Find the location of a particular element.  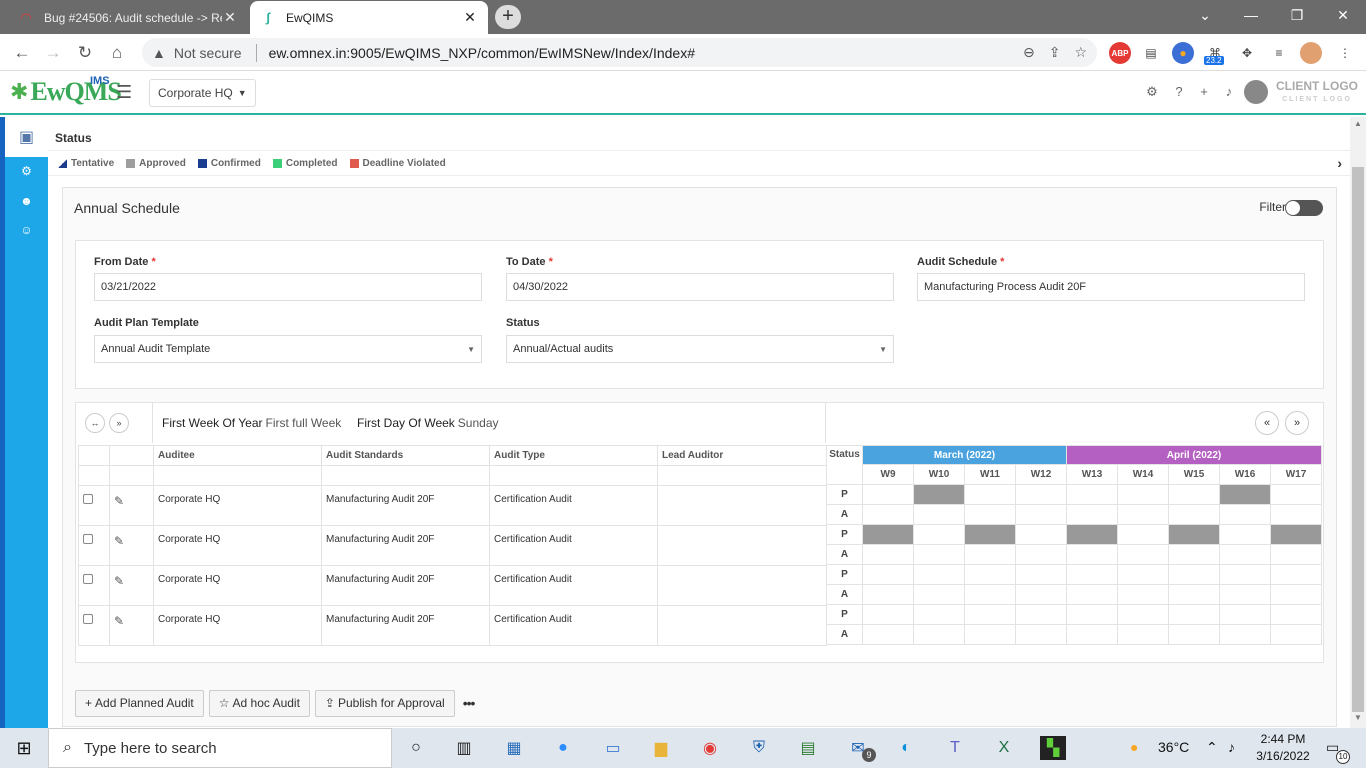

control-panel-icon: ▦ is located at coordinates (514, 748).